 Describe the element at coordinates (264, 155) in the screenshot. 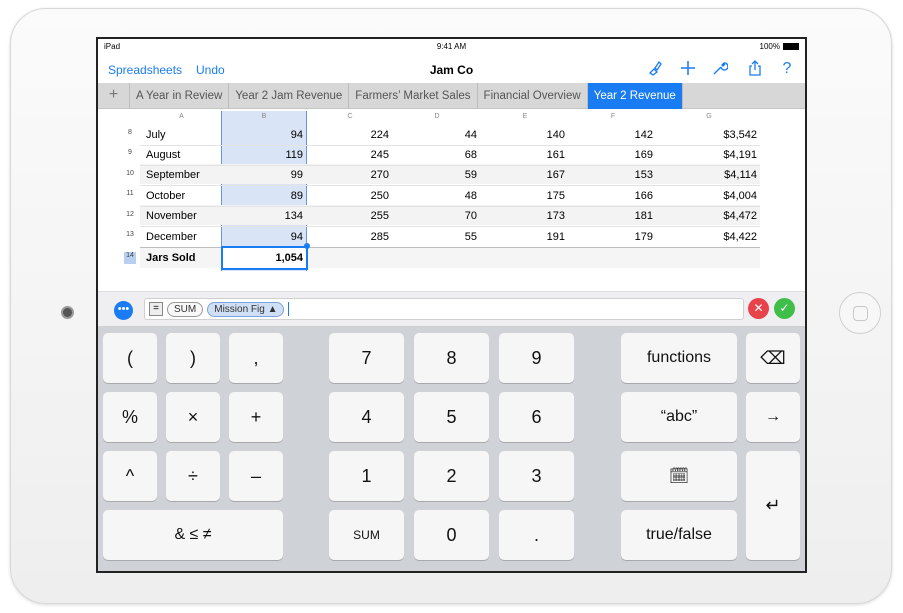

I see `cell-b: 119` at that location.